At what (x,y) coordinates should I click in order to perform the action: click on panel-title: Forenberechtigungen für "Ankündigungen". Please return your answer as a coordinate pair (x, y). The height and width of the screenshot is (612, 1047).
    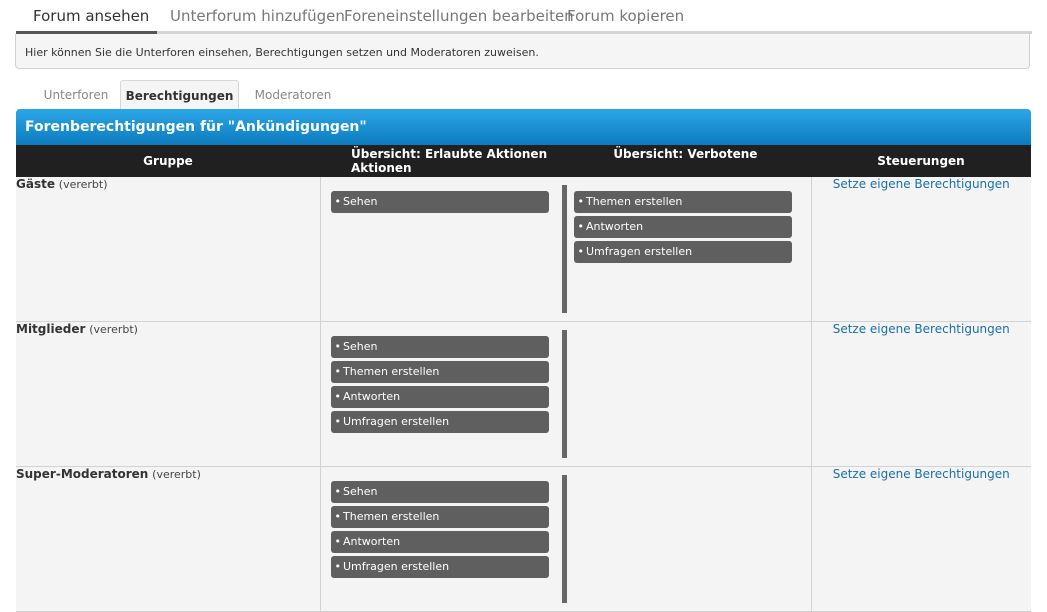
    Looking at the image, I should click on (523, 127).